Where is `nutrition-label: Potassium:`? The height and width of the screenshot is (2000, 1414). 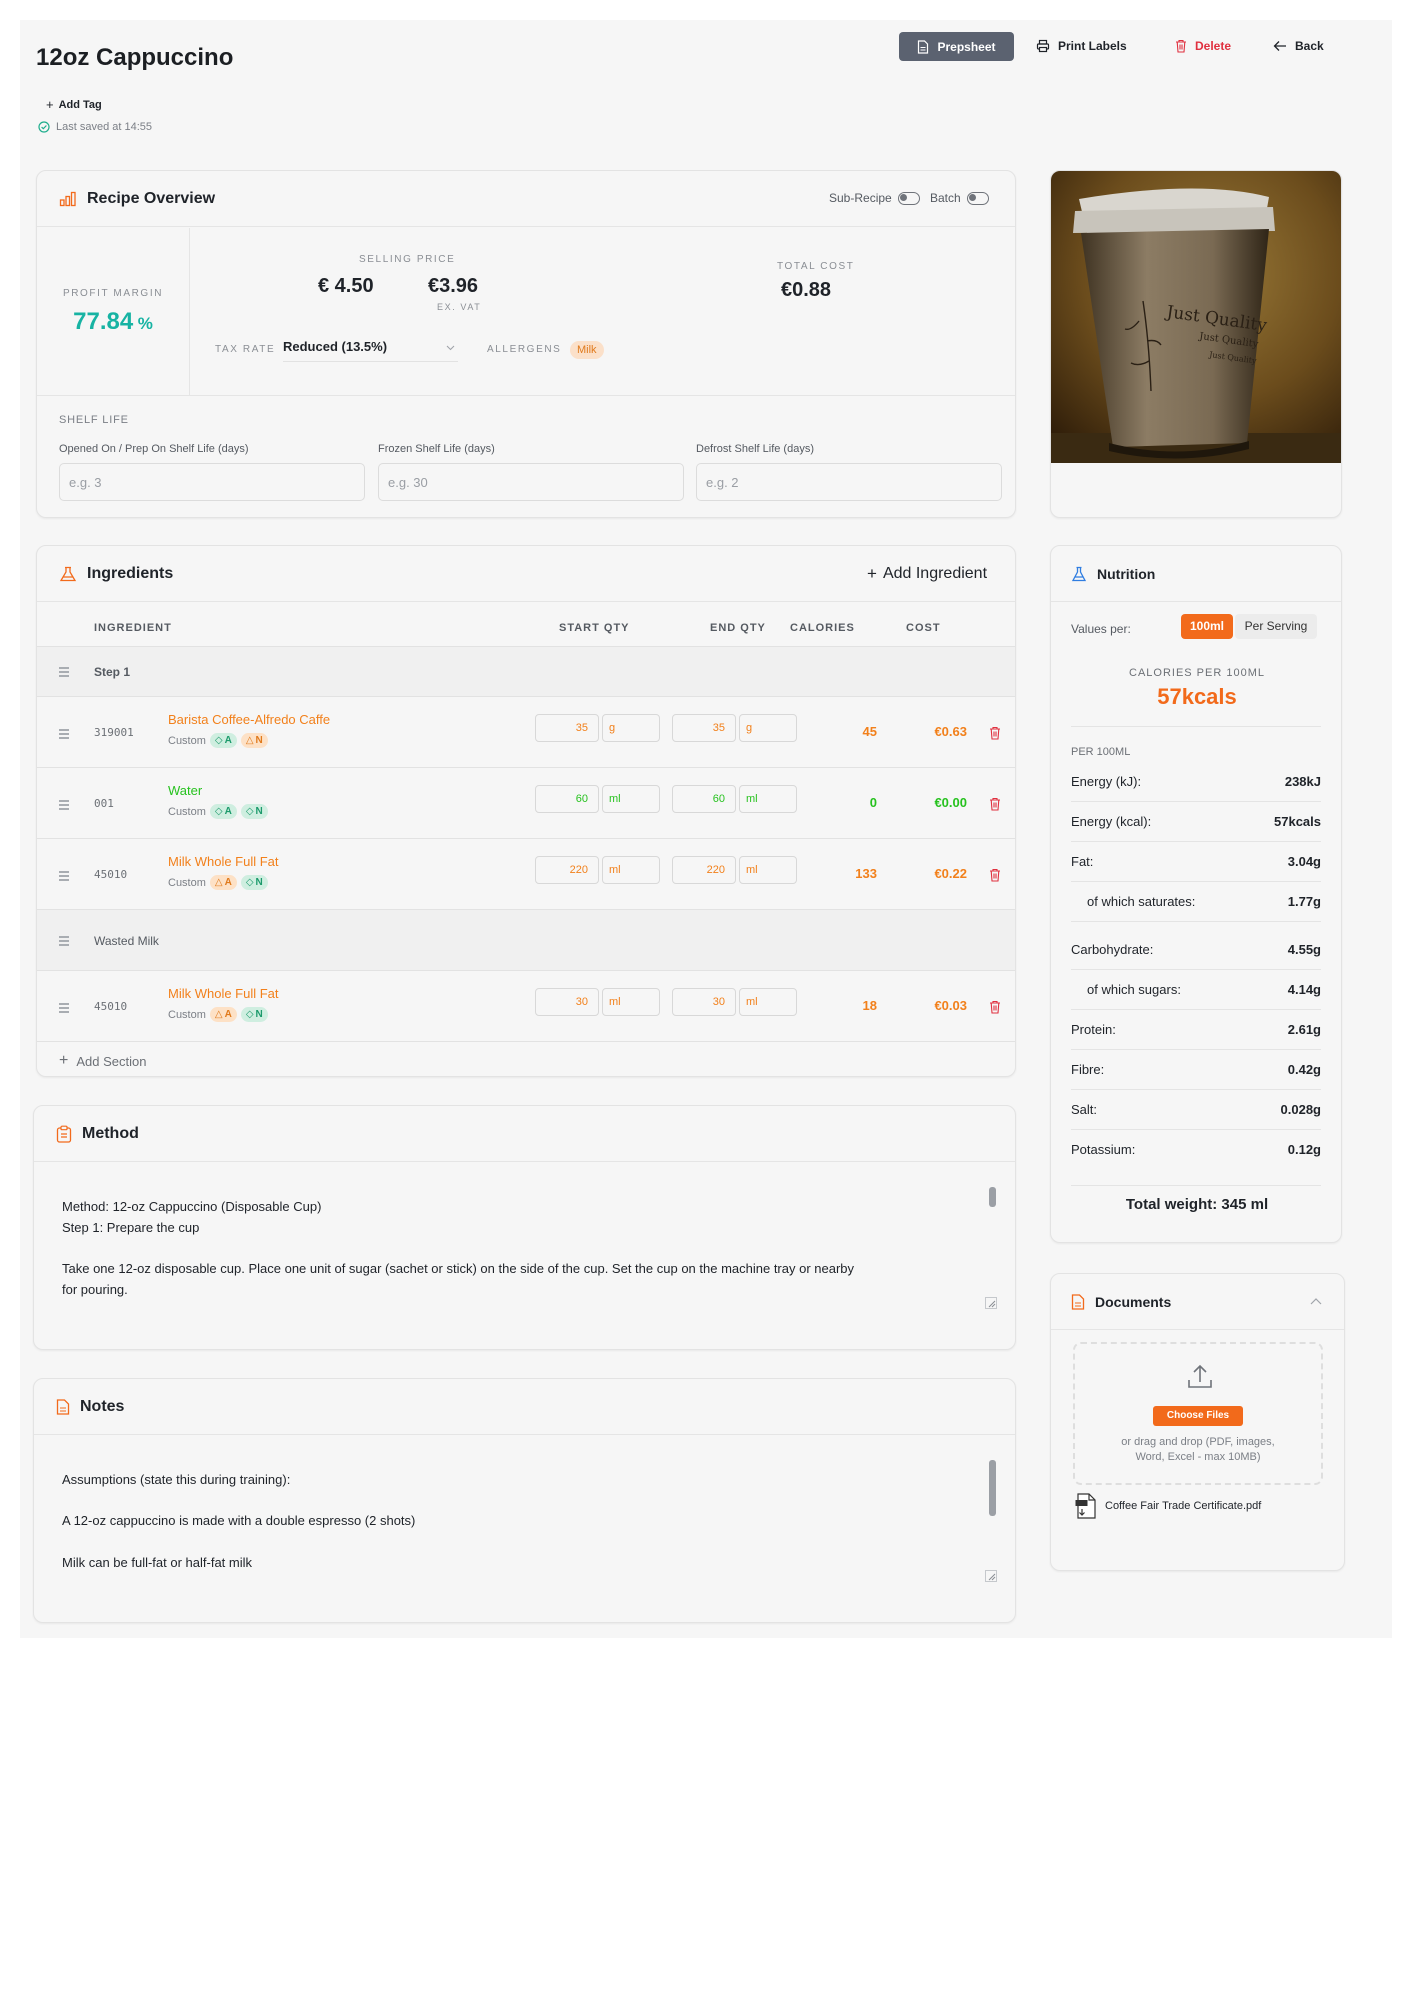 nutrition-label: Potassium: is located at coordinates (1103, 1149).